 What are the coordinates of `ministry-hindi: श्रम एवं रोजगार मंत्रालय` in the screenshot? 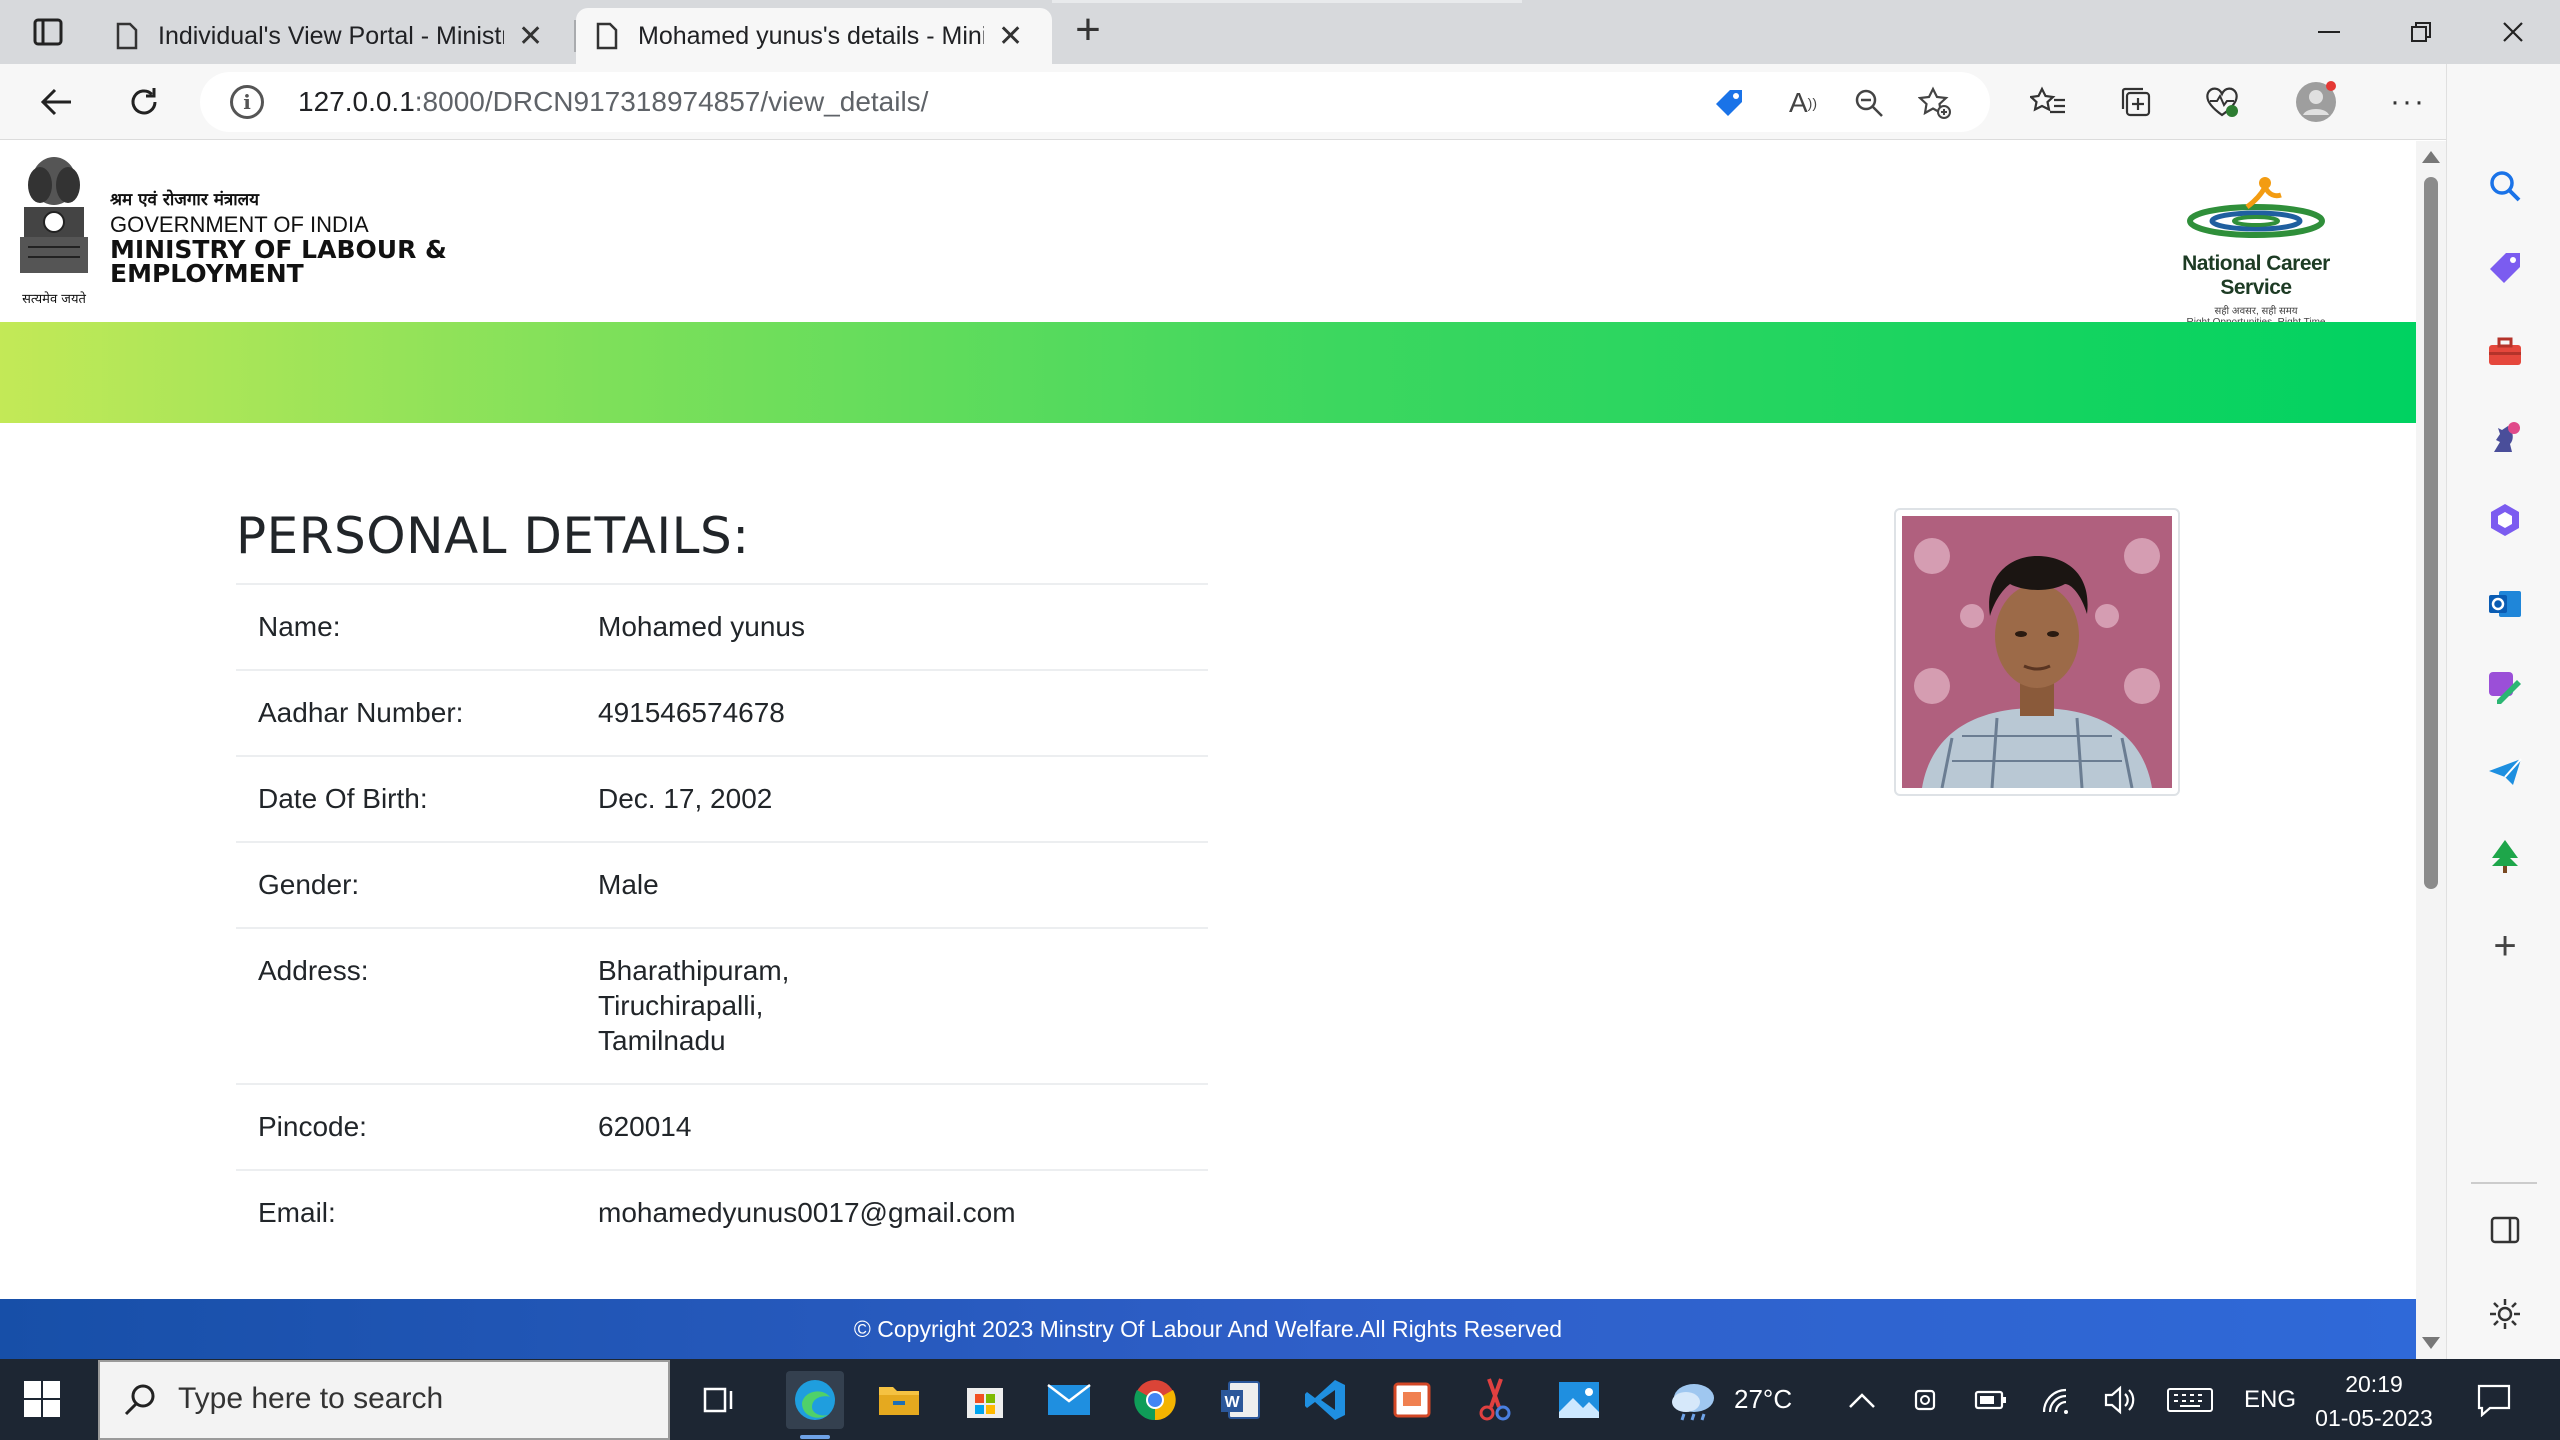 It's located at (185, 200).